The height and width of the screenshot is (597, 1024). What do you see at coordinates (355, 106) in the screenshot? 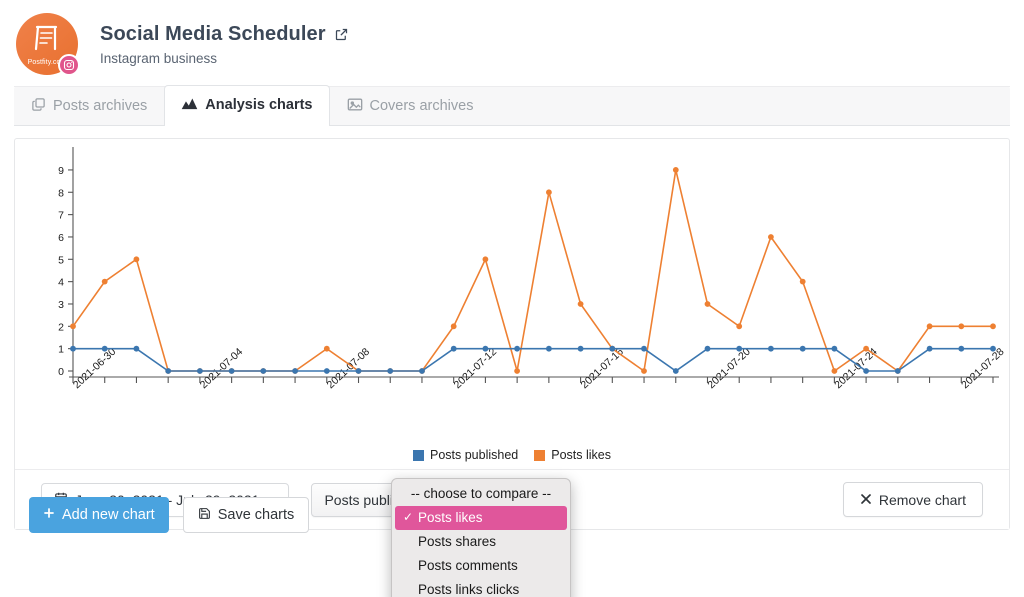
I see `image-icon` at bounding box center [355, 106].